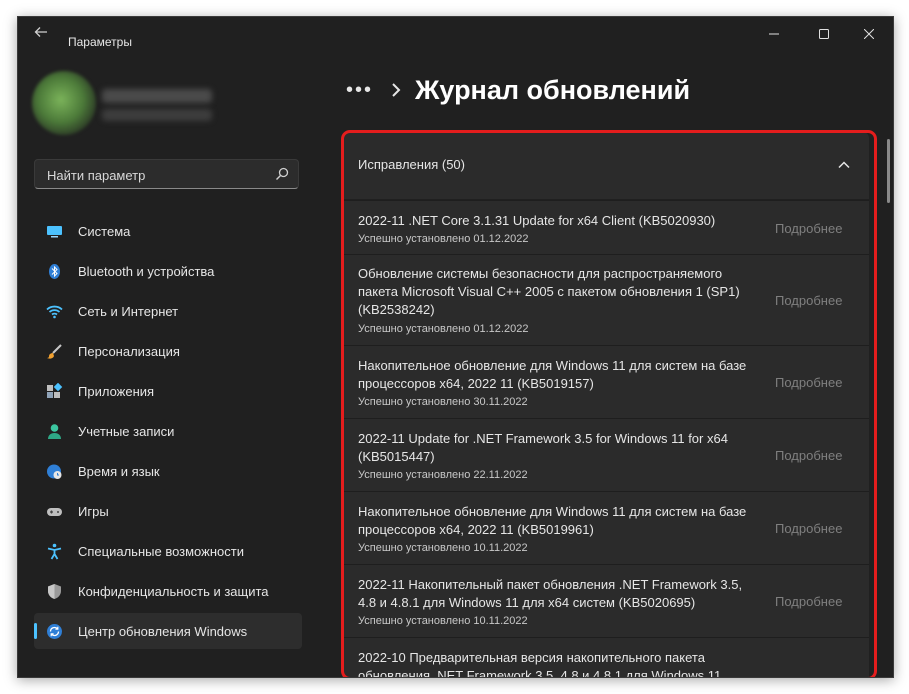 The width and height of the screenshot is (909, 694). I want to click on gamepad-icon, so click(54, 512).